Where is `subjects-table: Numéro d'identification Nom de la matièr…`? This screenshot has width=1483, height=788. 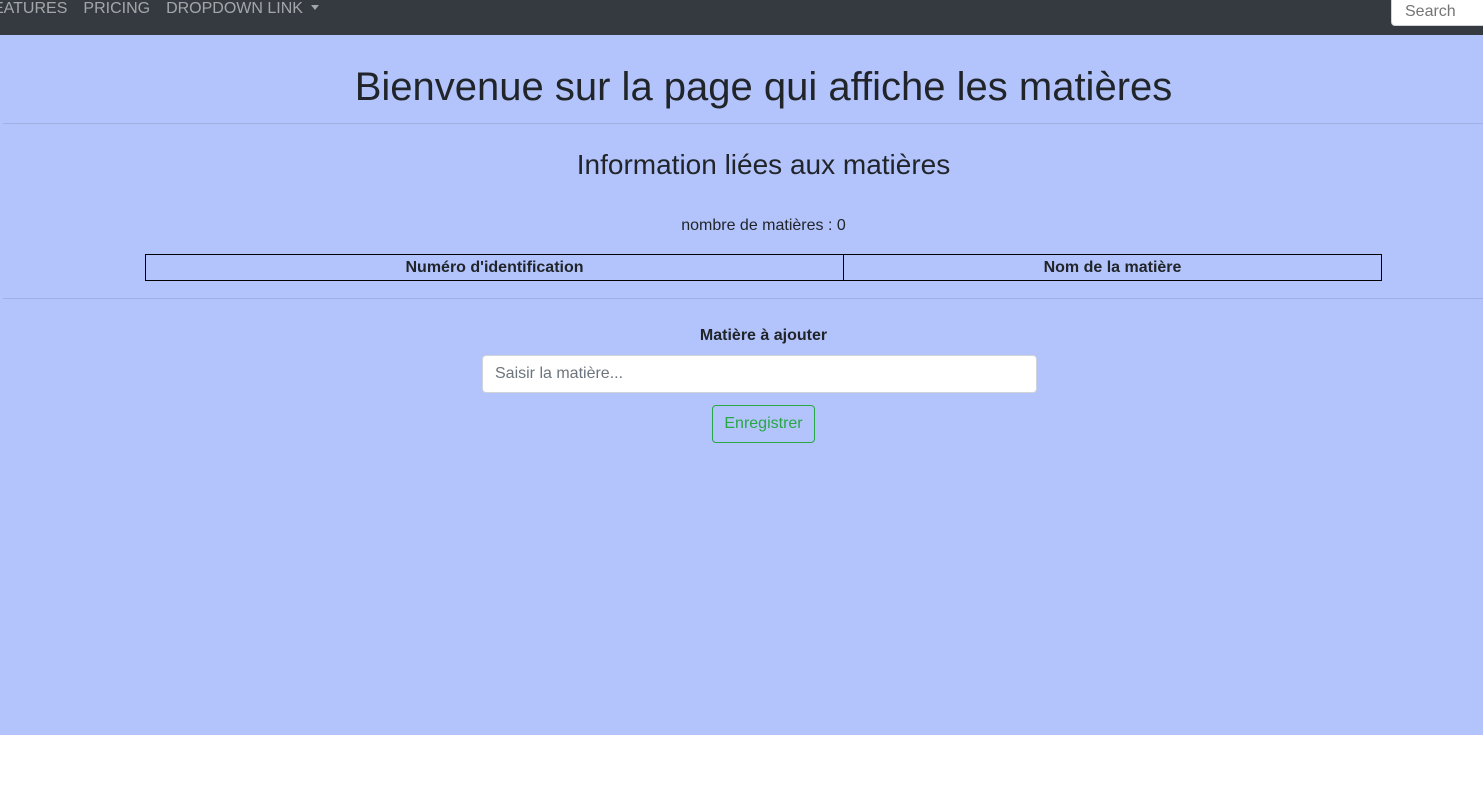 subjects-table: Numéro d'identification Nom de la matièr… is located at coordinates (763, 267).